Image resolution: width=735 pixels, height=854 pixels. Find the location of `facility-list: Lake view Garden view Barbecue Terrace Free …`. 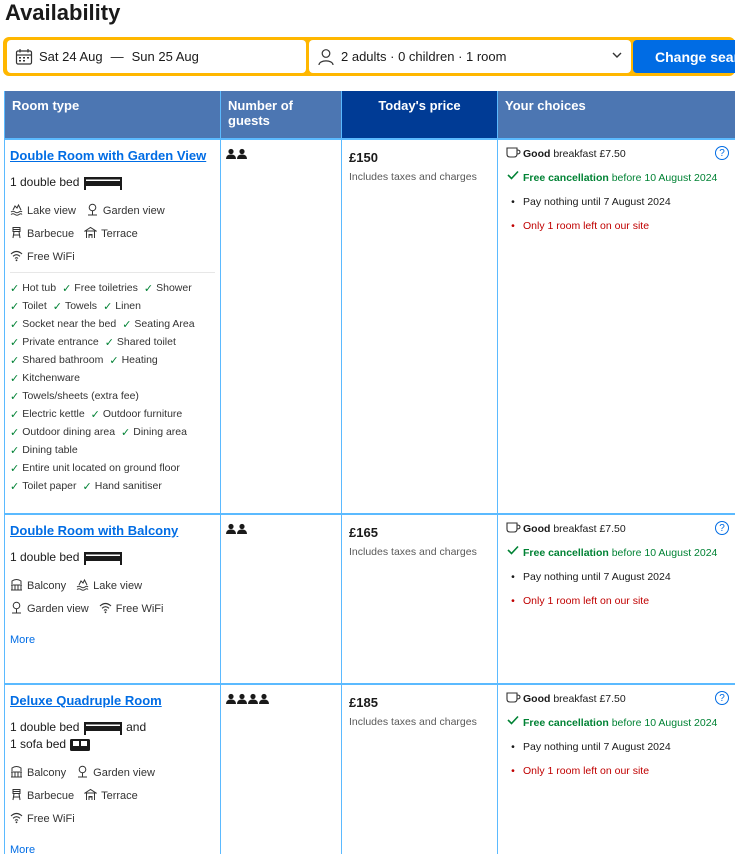

facility-list: Lake view Garden view Barbecue Terrace Free … is located at coordinates (112, 233).